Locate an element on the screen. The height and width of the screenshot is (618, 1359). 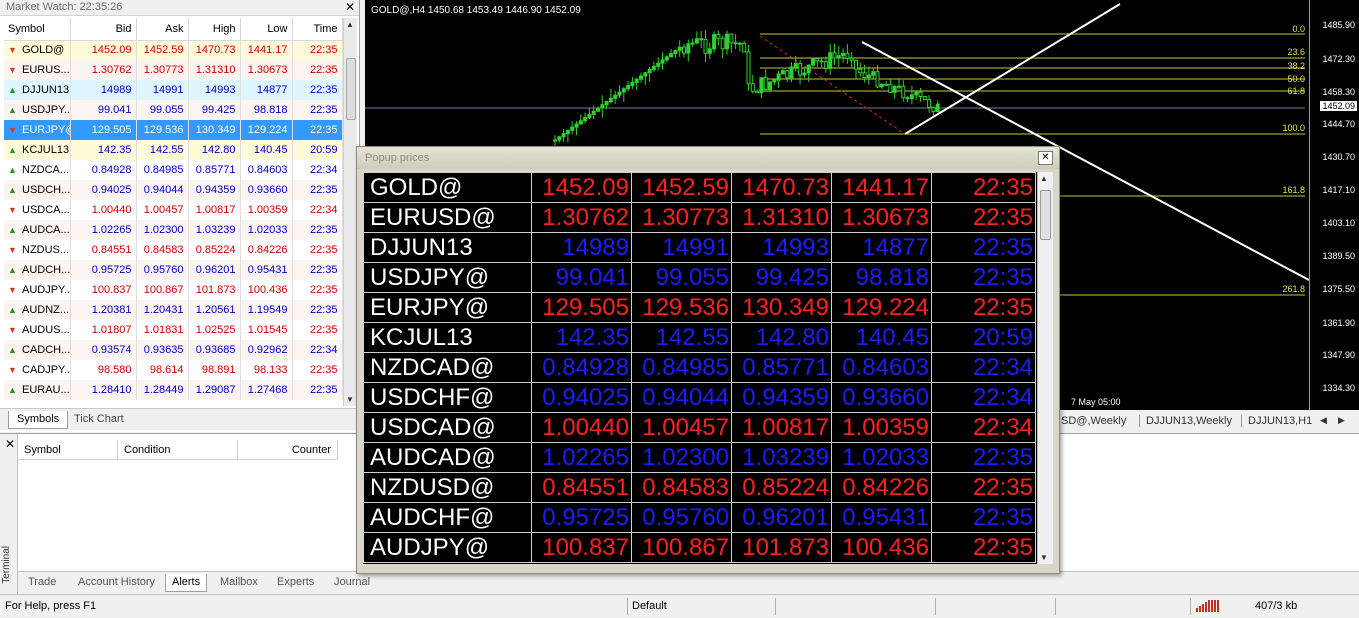
low-cell: 0.84603 is located at coordinates (266, 170).